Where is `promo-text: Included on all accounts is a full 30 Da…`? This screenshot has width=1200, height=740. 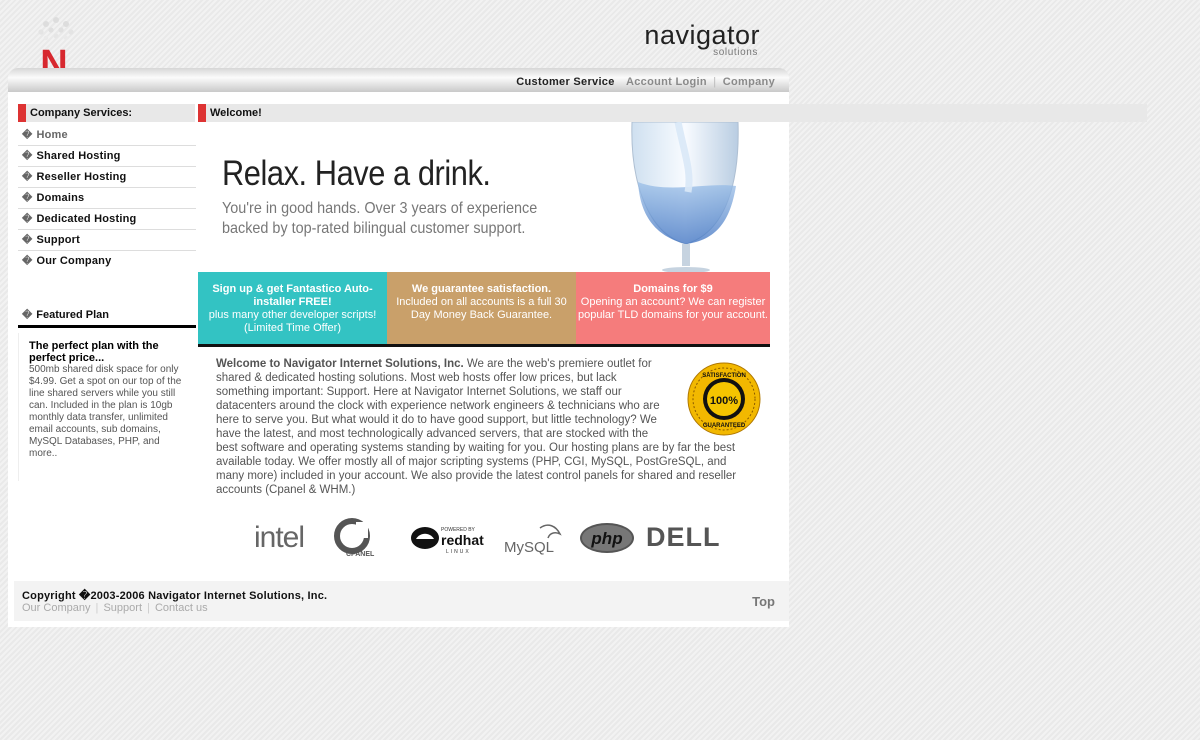
promo-text: Included on all accounts is a full 30 Da… is located at coordinates (481, 308).